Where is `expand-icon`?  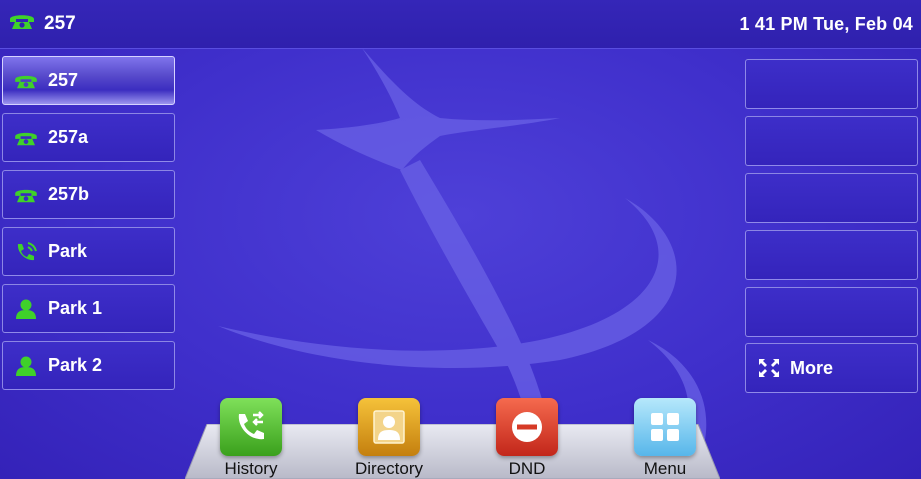 expand-icon is located at coordinates (769, 368).